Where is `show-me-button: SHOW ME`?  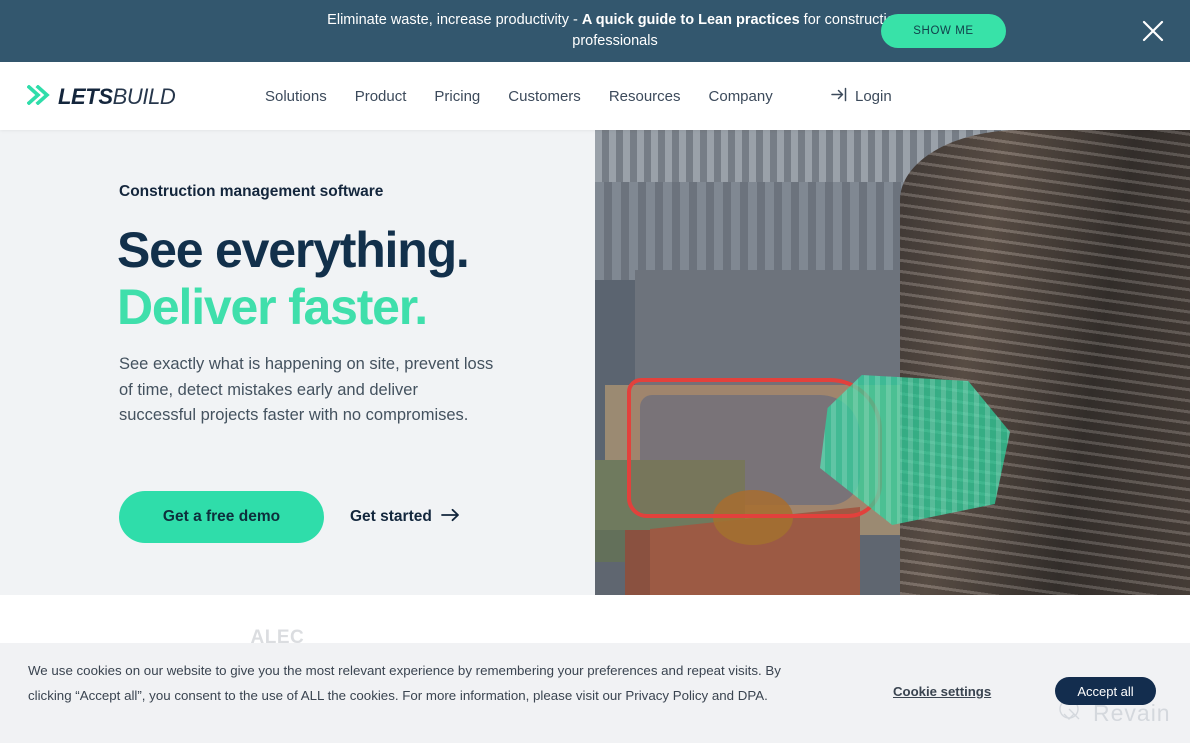
show-me-button: SHOW ME is located at coordinates (943, 31).